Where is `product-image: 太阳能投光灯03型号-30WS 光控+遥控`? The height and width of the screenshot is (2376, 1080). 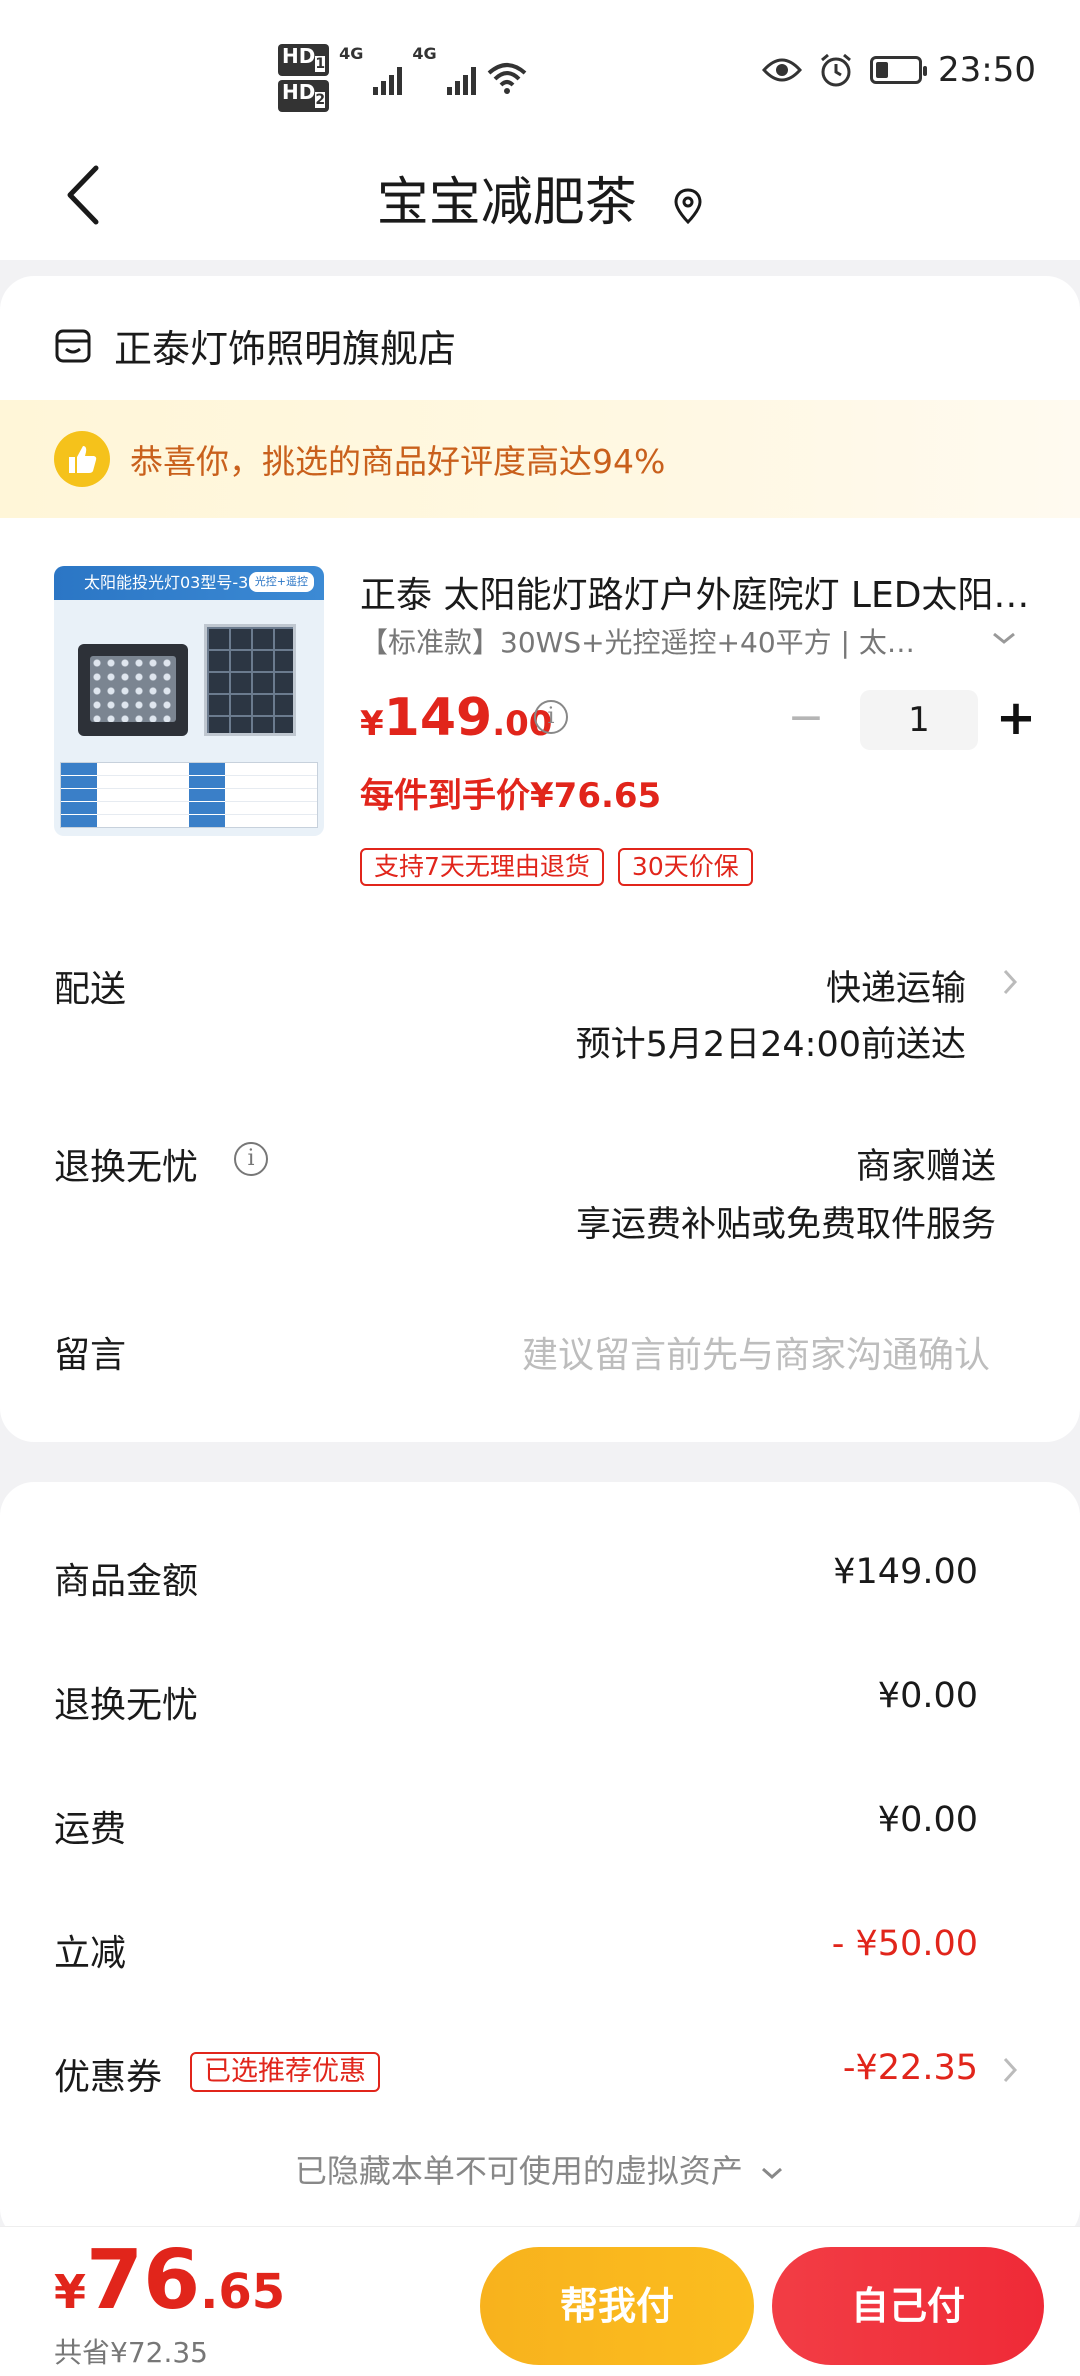 product-image: 太阳能投光灯03型号-30WS 光控+遥控 is located at coordinates (189, 701).